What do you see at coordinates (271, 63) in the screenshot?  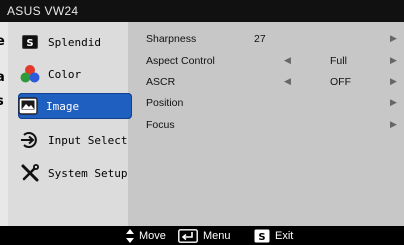 I see `setting-row-aspect-control: Aspect Control ◀ Full ▶` at bounding box center [271, 63].